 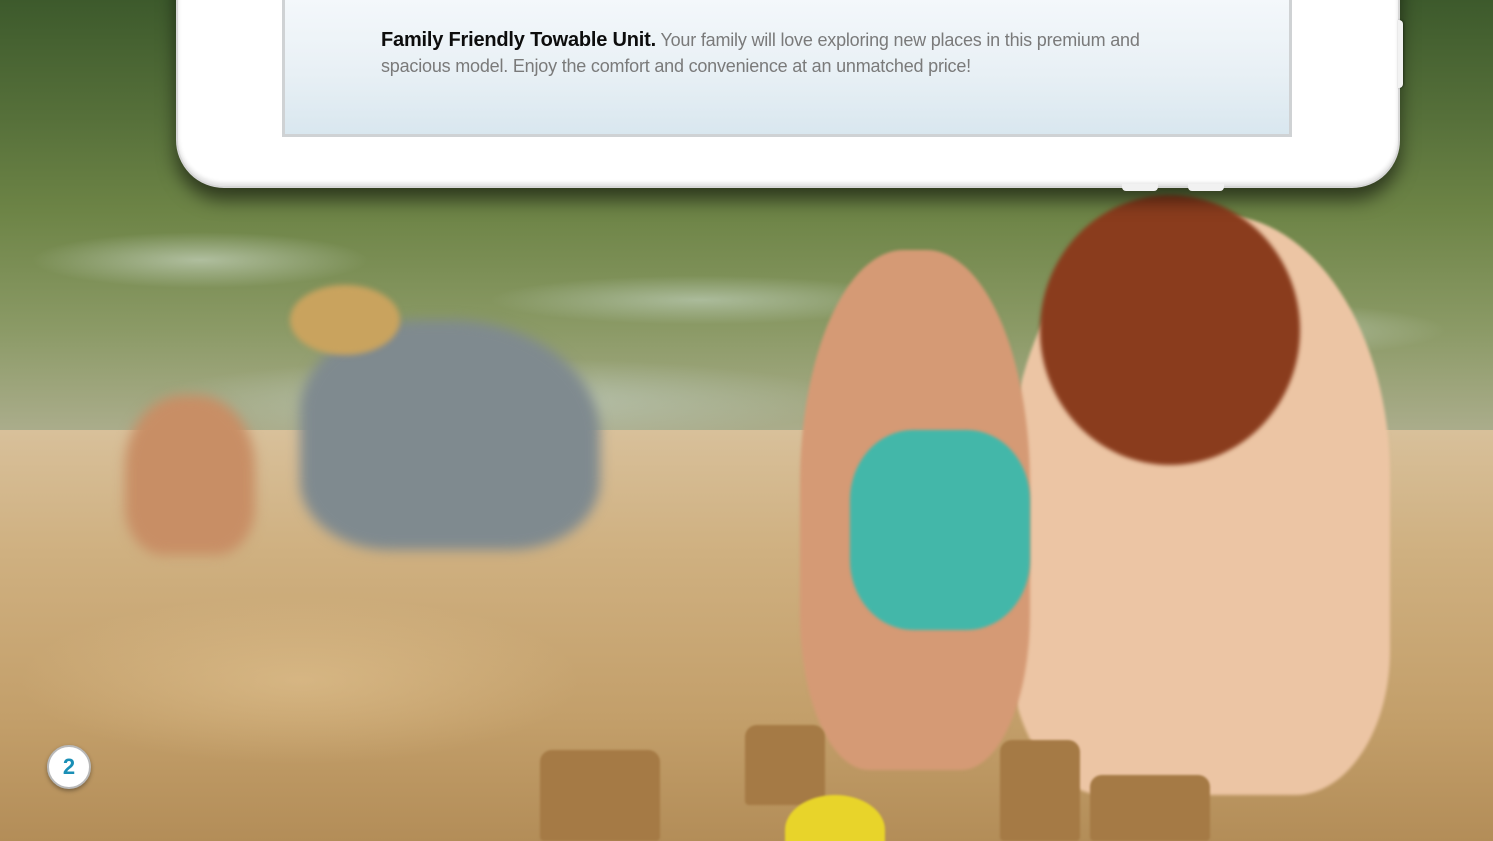 I want to click on page-number-badge: 2, so click(x=69, y=767).